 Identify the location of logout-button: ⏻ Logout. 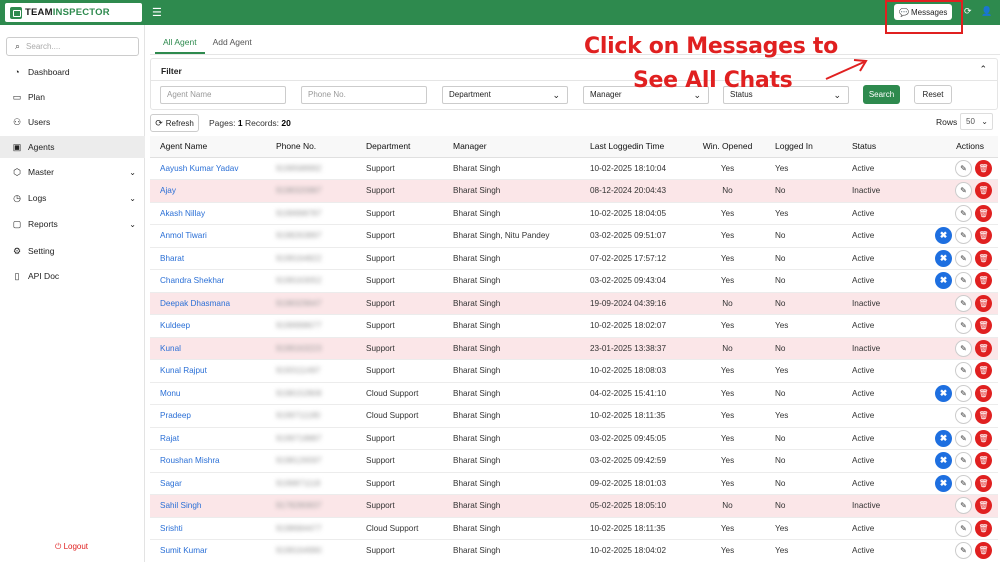
(71, 547).